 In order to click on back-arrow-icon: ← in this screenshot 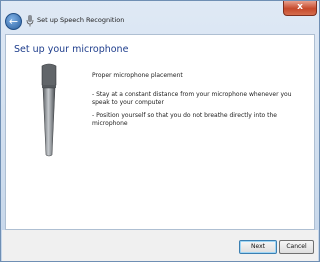, I will do `click(13, 21)`.